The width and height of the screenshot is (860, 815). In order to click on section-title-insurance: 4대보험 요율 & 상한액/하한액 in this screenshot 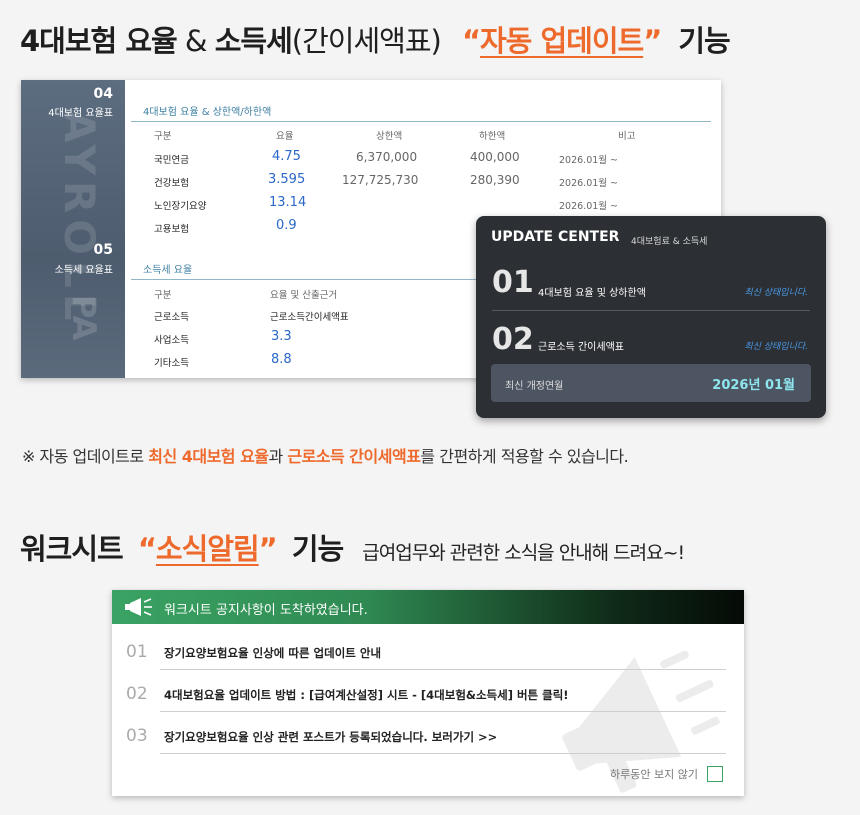, I will do `click(207, 112)`.